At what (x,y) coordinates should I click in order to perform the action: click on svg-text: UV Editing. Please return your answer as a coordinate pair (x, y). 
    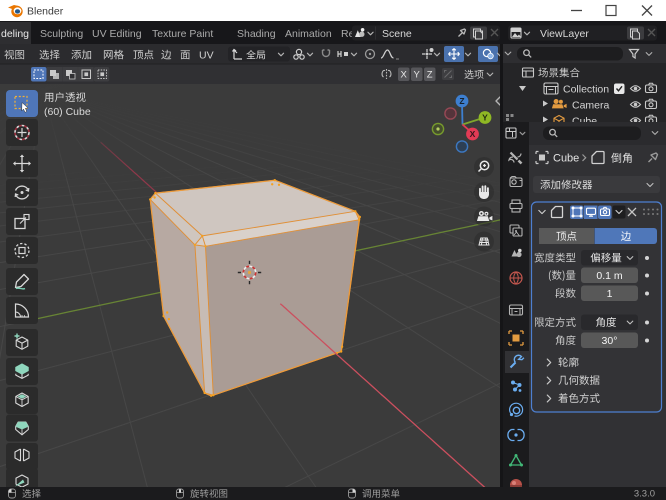
    Looking at the image, I should click on (117, 34).